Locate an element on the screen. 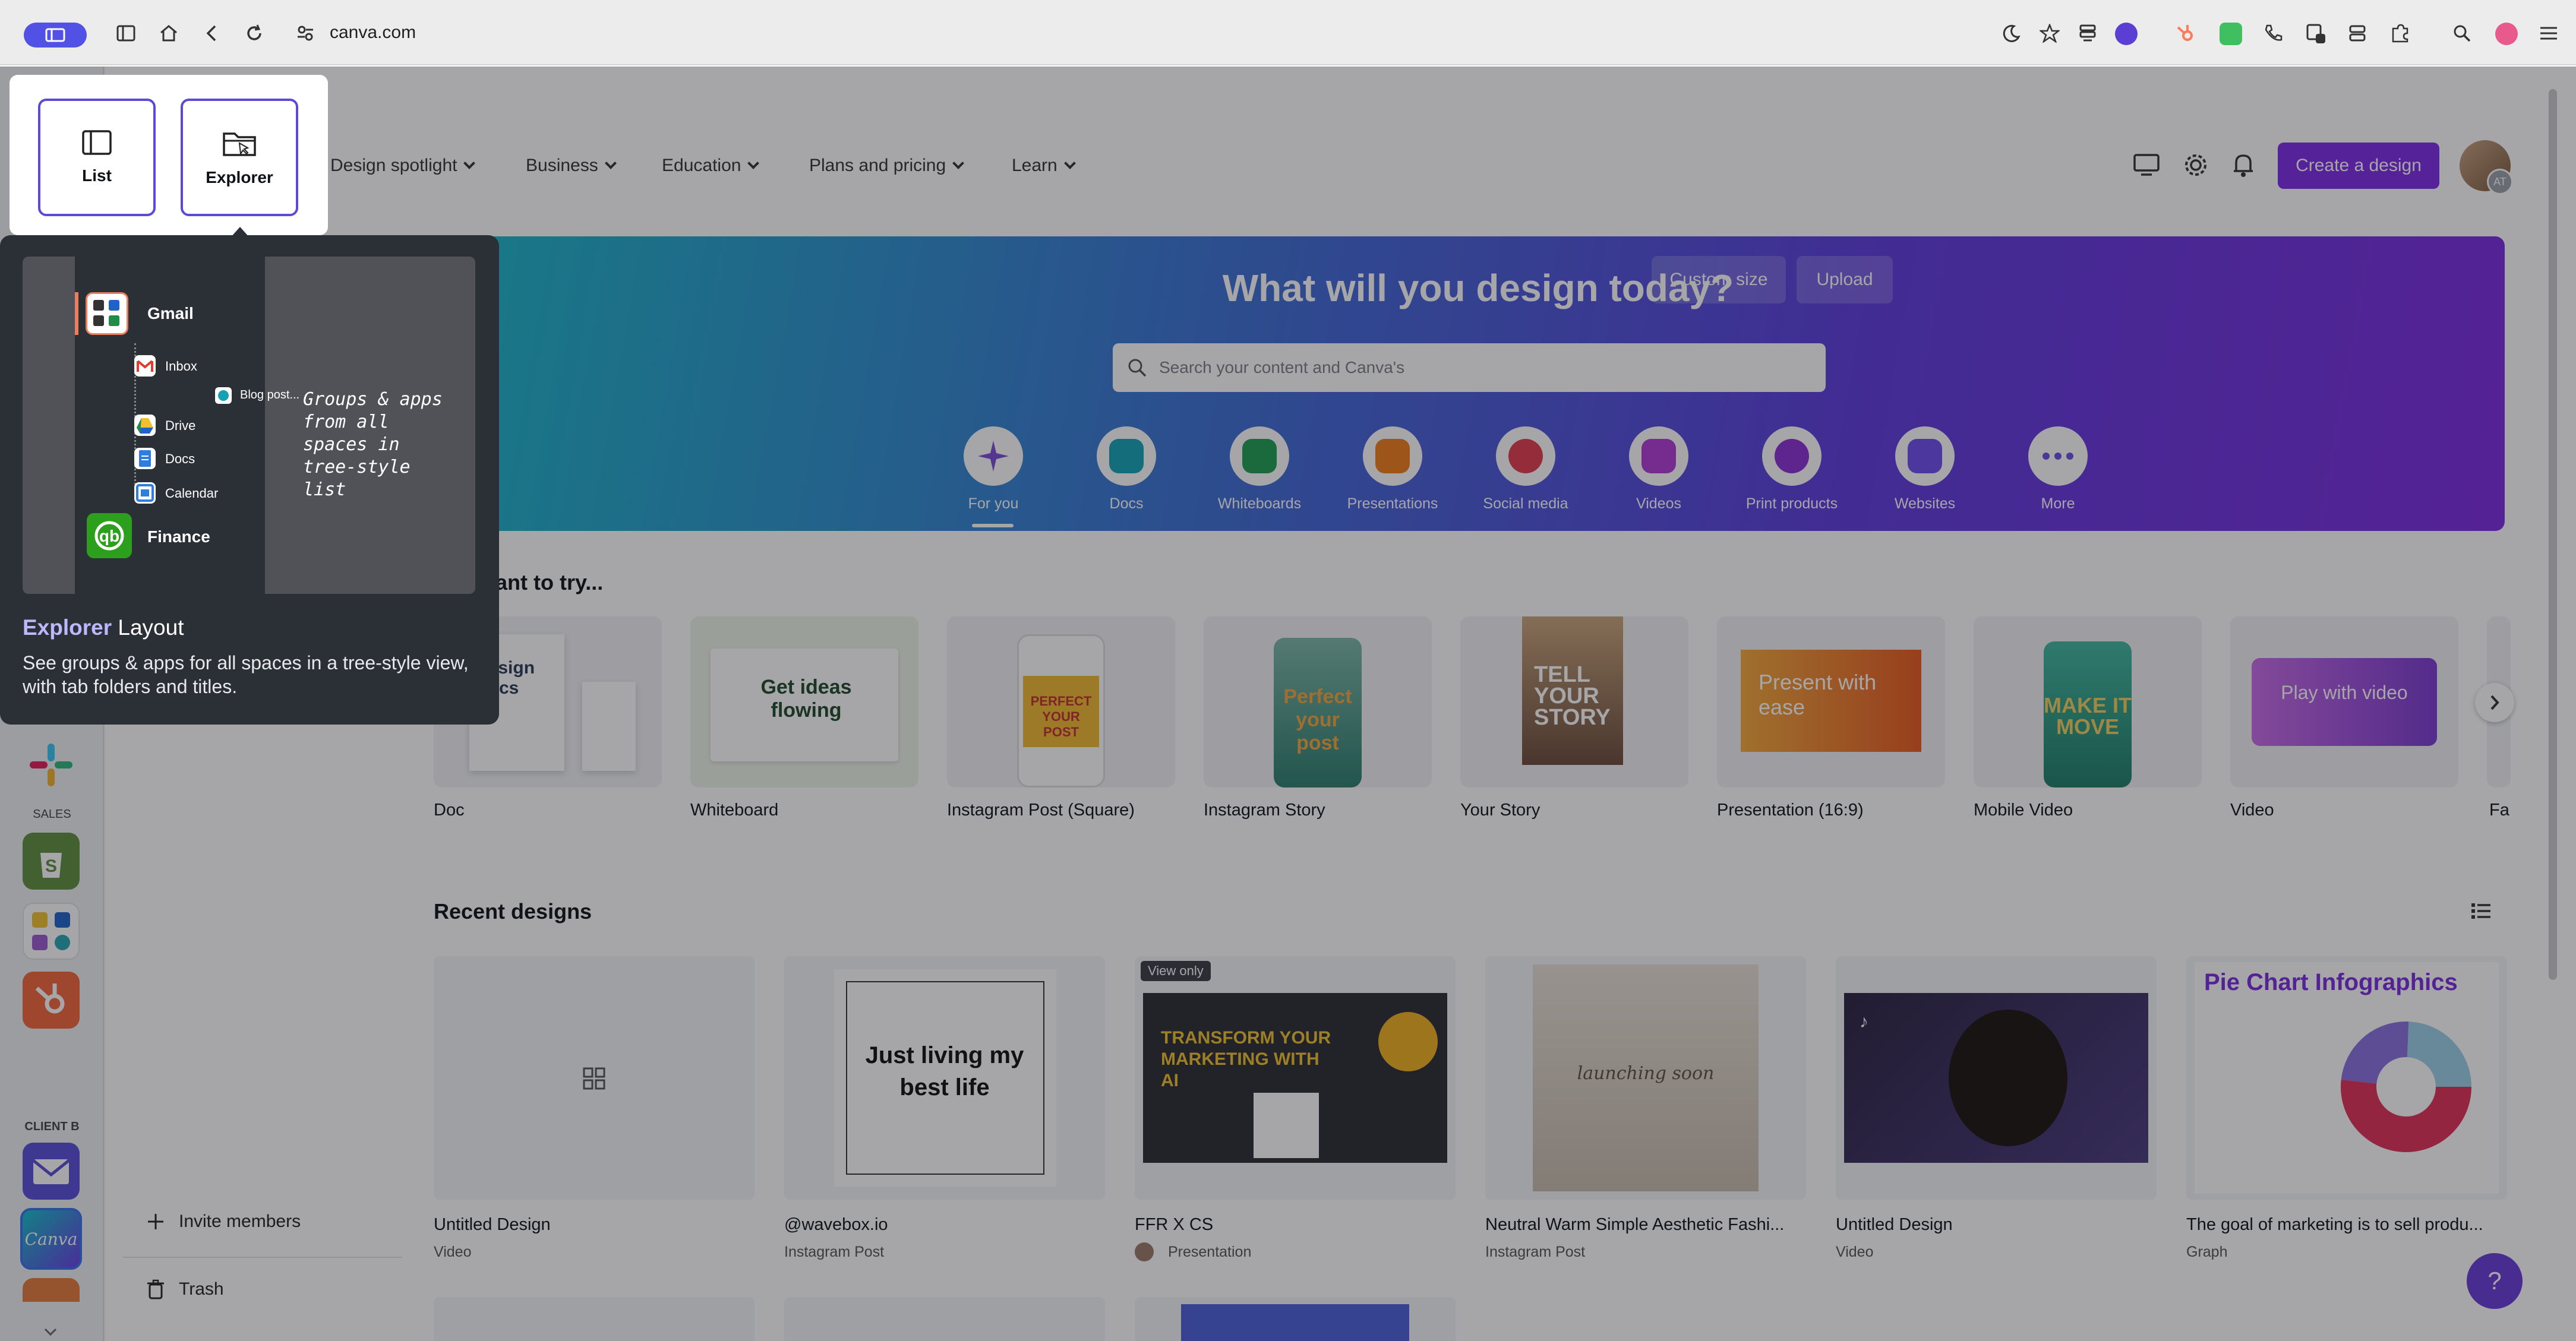 The width and height of the screenshot is (2576, 1341). profile-icon is located at coordinates (2506, 34).